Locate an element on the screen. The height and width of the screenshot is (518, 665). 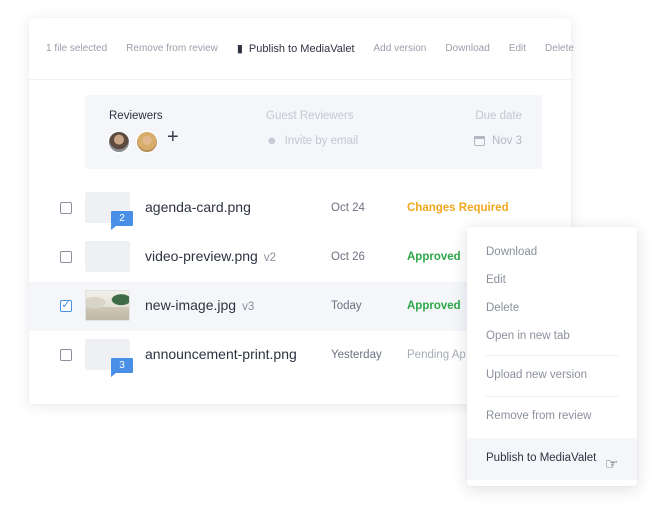
file-name: agenda-card.png is located at coordinates (198, 207).